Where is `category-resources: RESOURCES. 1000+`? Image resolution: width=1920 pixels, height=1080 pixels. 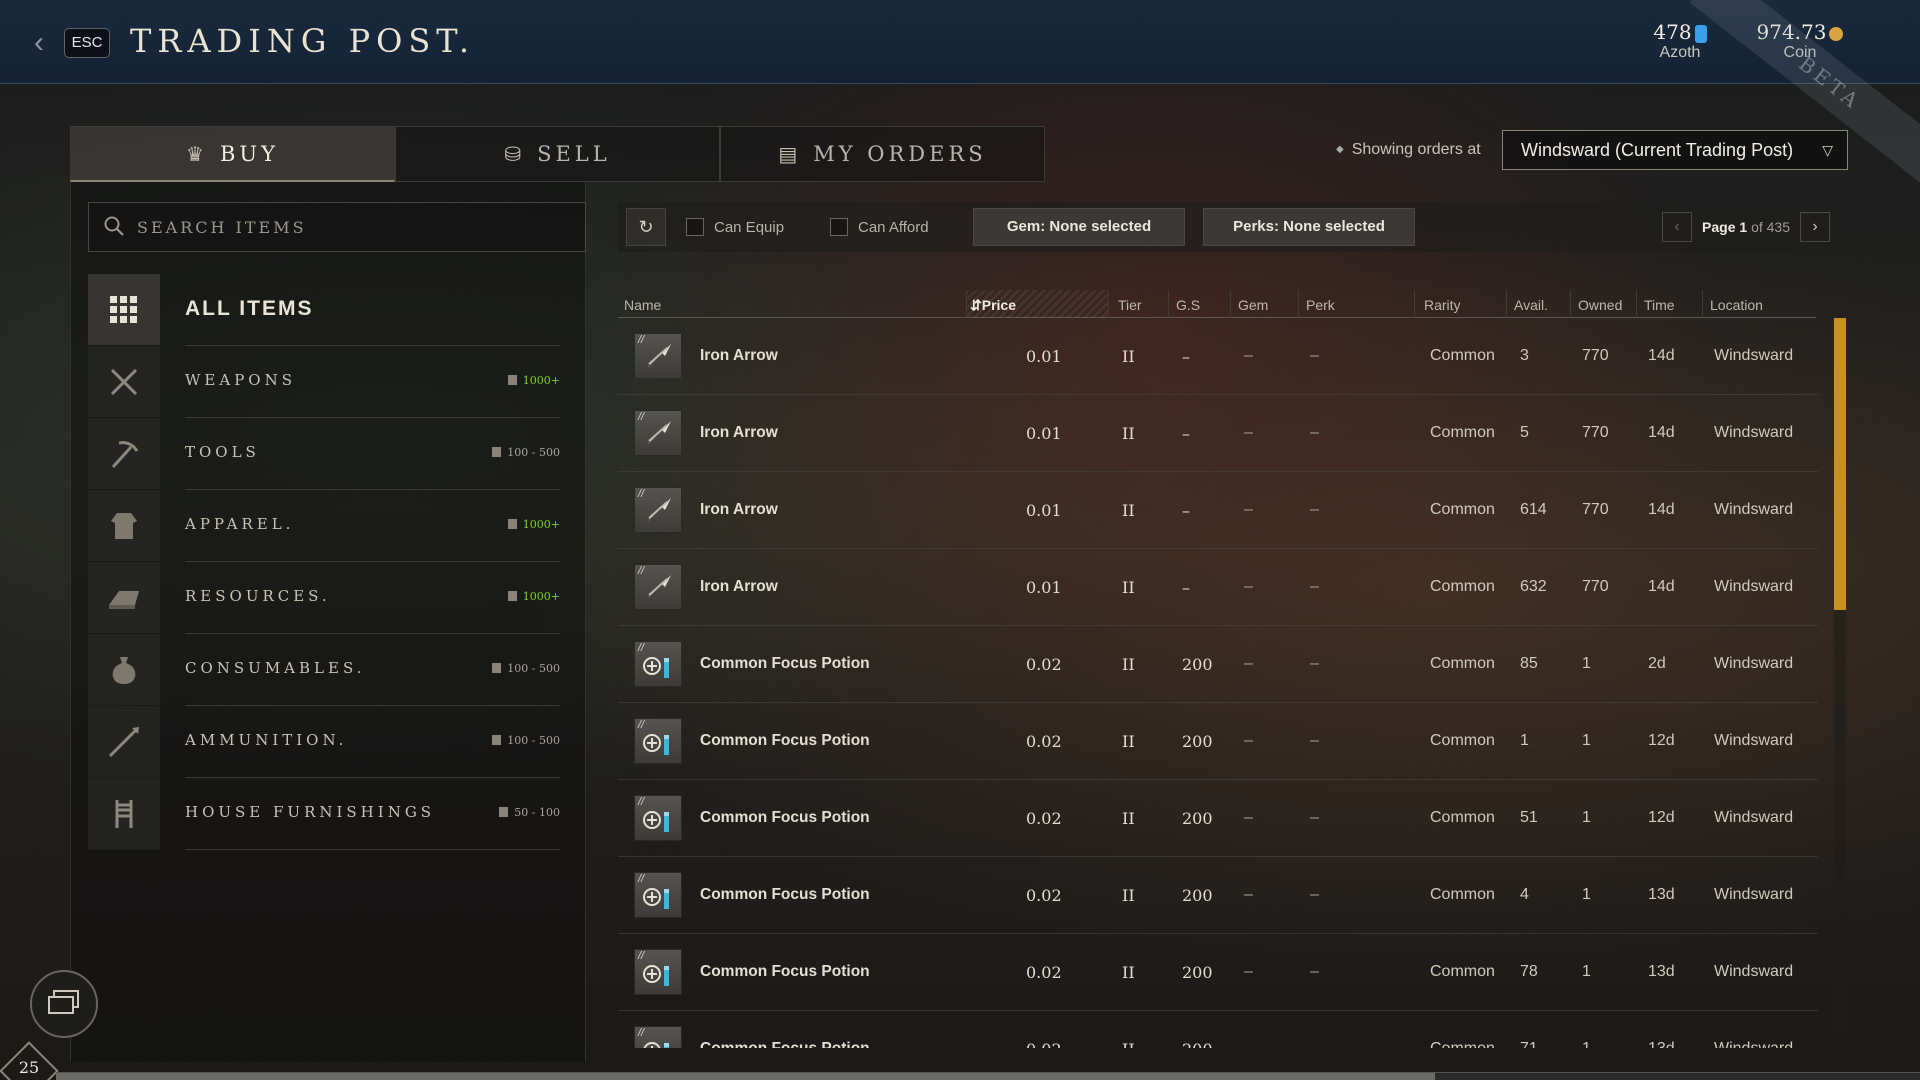
category-resources: RESOURCES. 1000+ is located at coordinates (337, 598).